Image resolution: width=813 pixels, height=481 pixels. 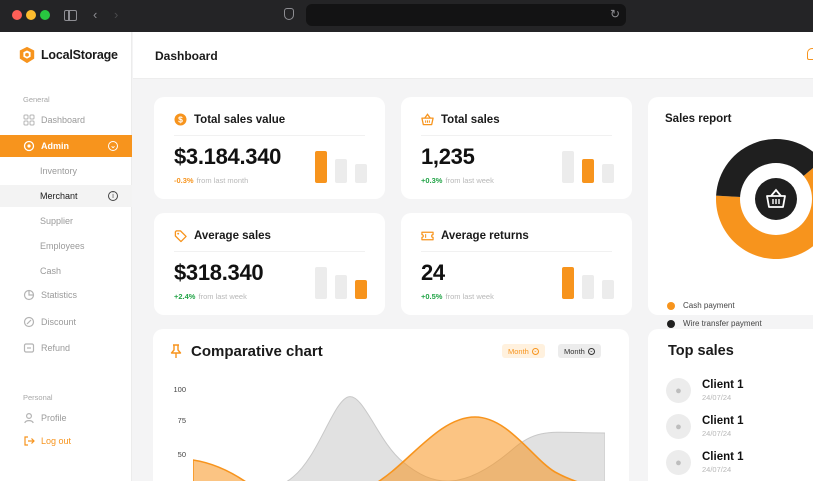 I want to click on sidebar-item-label: Cash, so click(x=51, y=271).